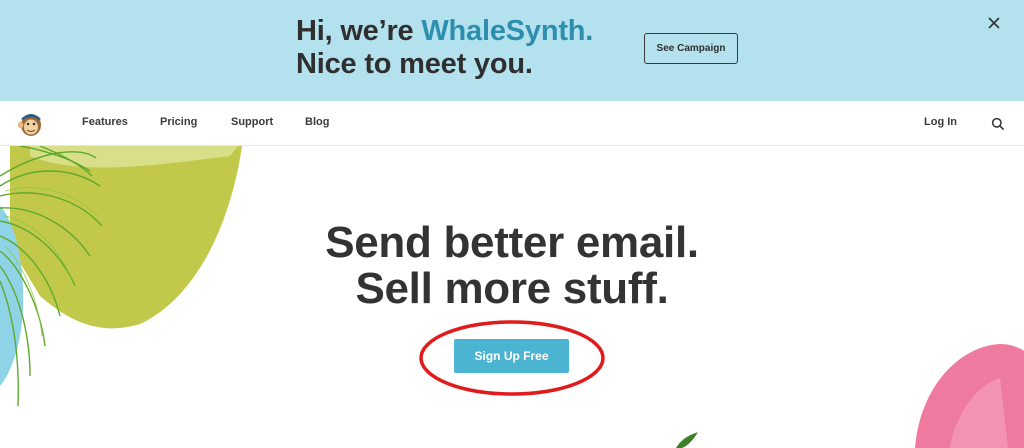 The image size is (1024, 448). Describe the element at coordinates (512, 288) in the screenshot. I see `hero-line2: Sell more stuff.` at that location.